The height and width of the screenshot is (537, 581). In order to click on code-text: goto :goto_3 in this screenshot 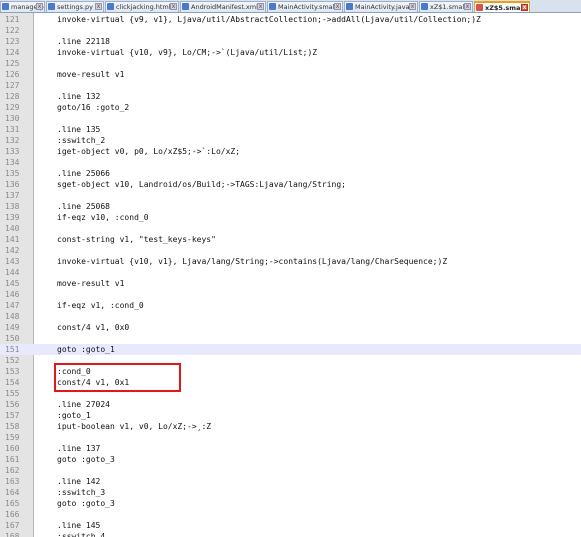, I will do `click(86, 503)`.